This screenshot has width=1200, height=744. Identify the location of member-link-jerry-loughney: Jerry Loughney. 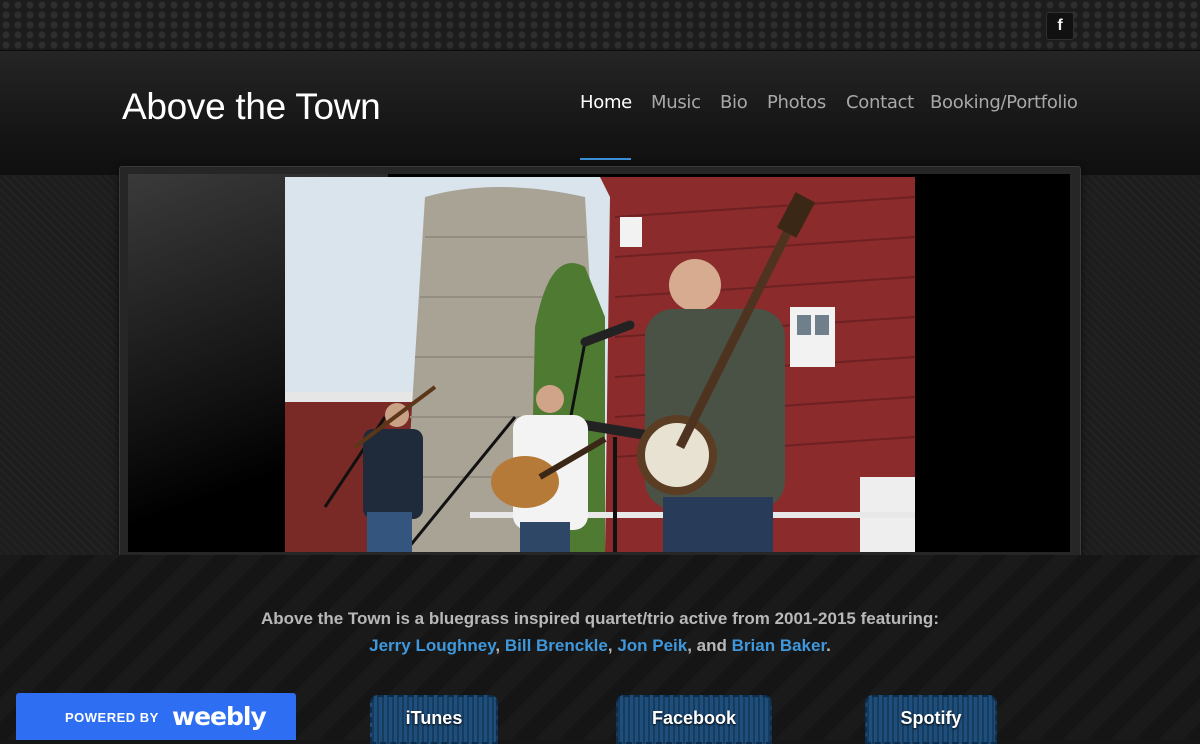
(432, 645).